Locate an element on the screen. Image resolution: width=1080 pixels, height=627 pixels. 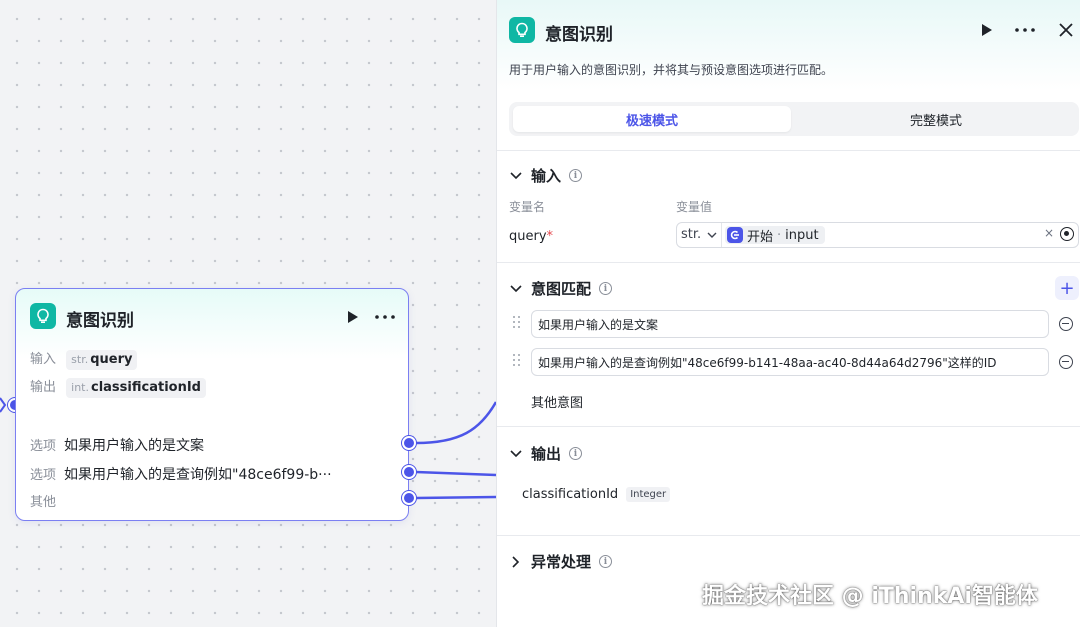
node-option-text: 如果用户输入的是文案 is located at coordinates (134, 446).